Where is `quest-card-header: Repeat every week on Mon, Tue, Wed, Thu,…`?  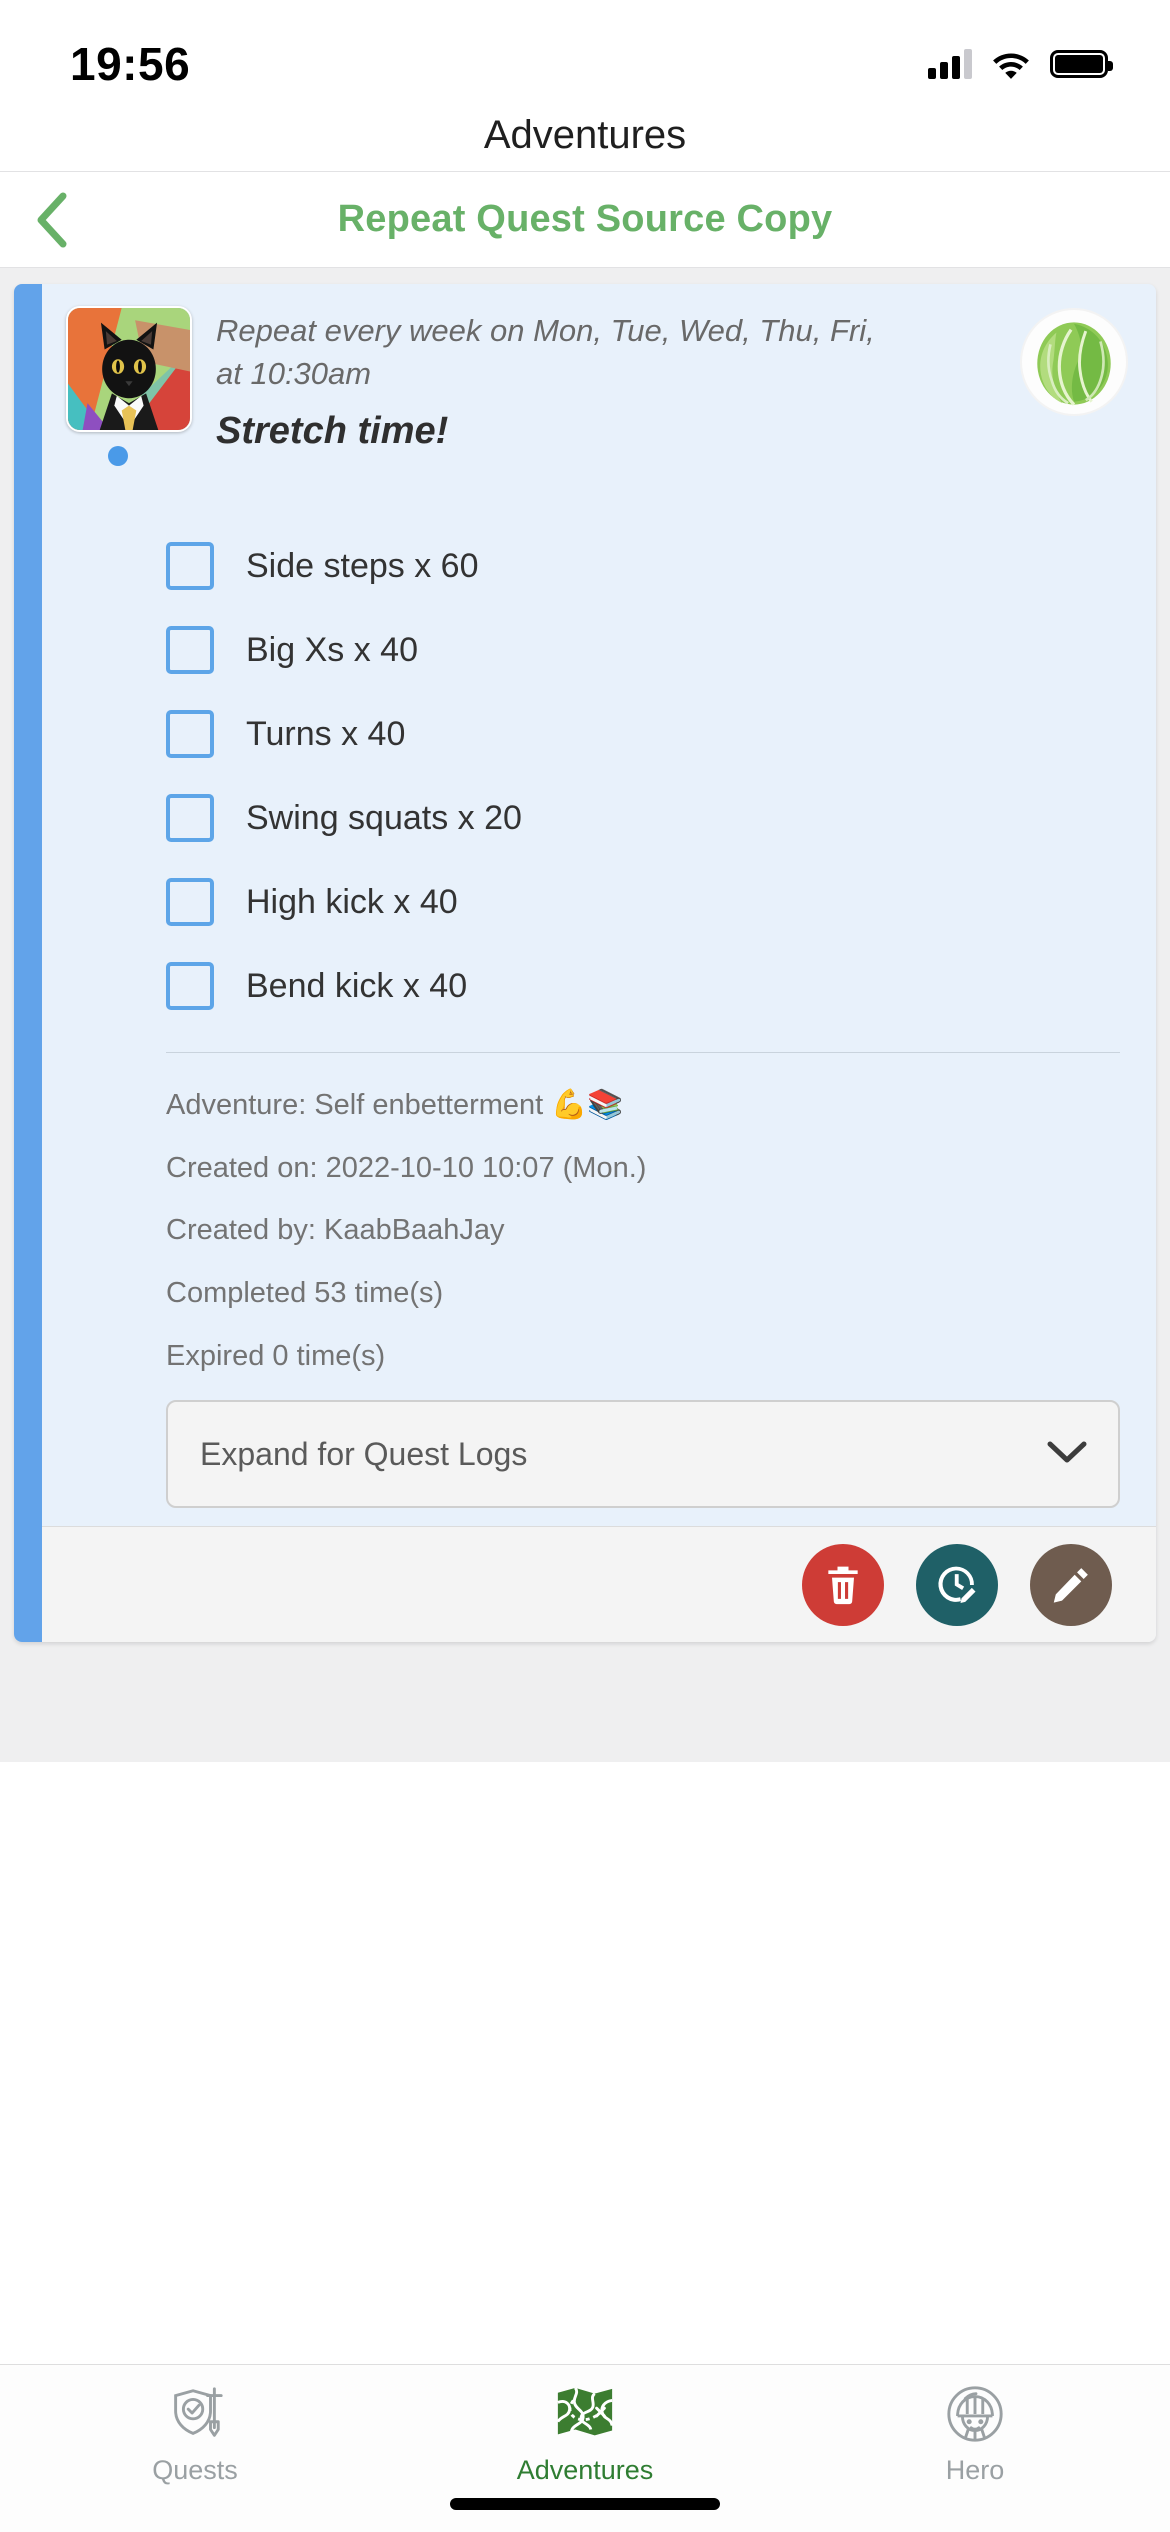
quest-card-header: Repeat every week on Mon, Tue, Wed, Thu,… is located at coordinates (596, 386).